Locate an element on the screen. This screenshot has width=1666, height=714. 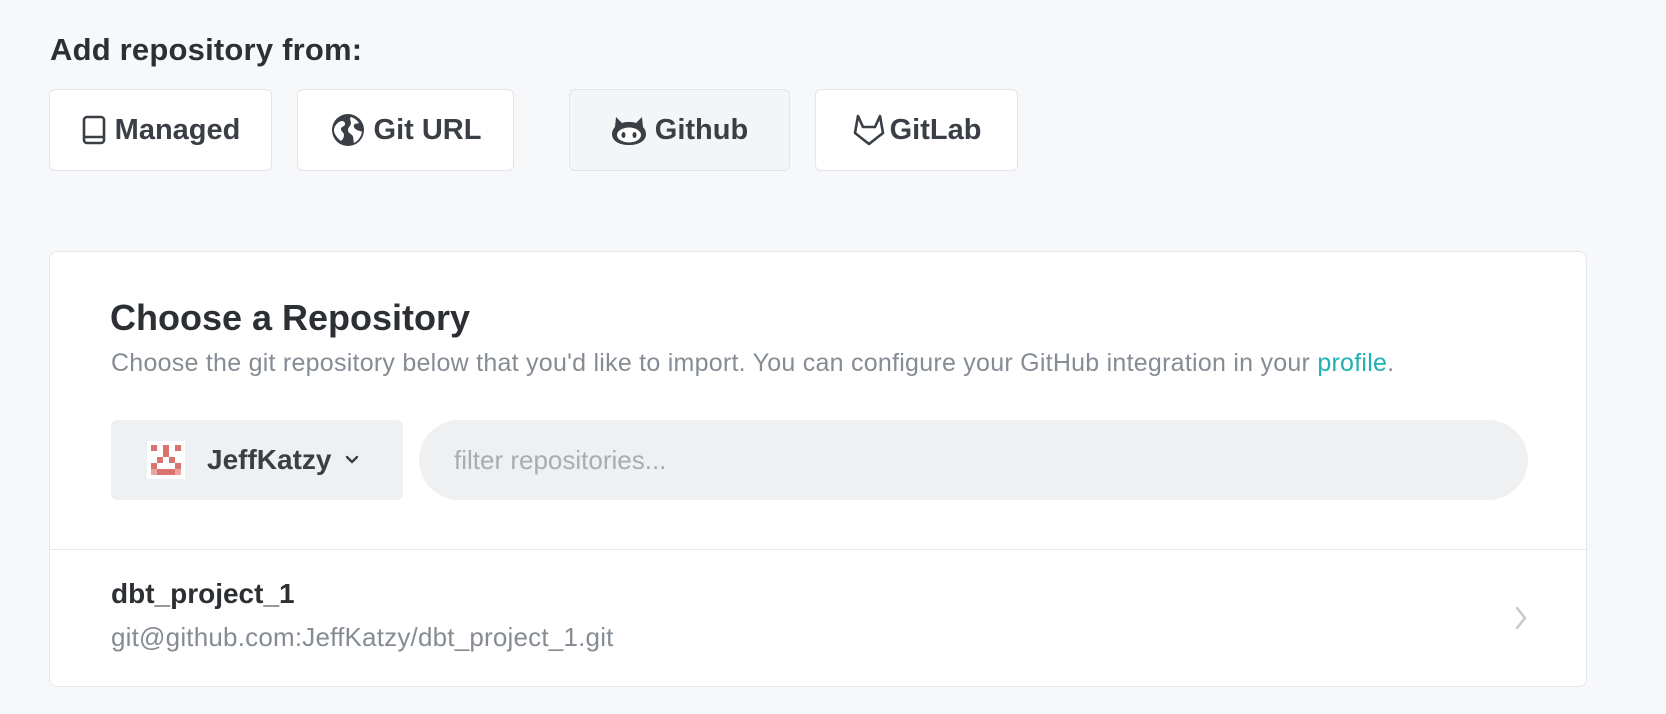
identicon-avatar is located at coordinates (166, 460).